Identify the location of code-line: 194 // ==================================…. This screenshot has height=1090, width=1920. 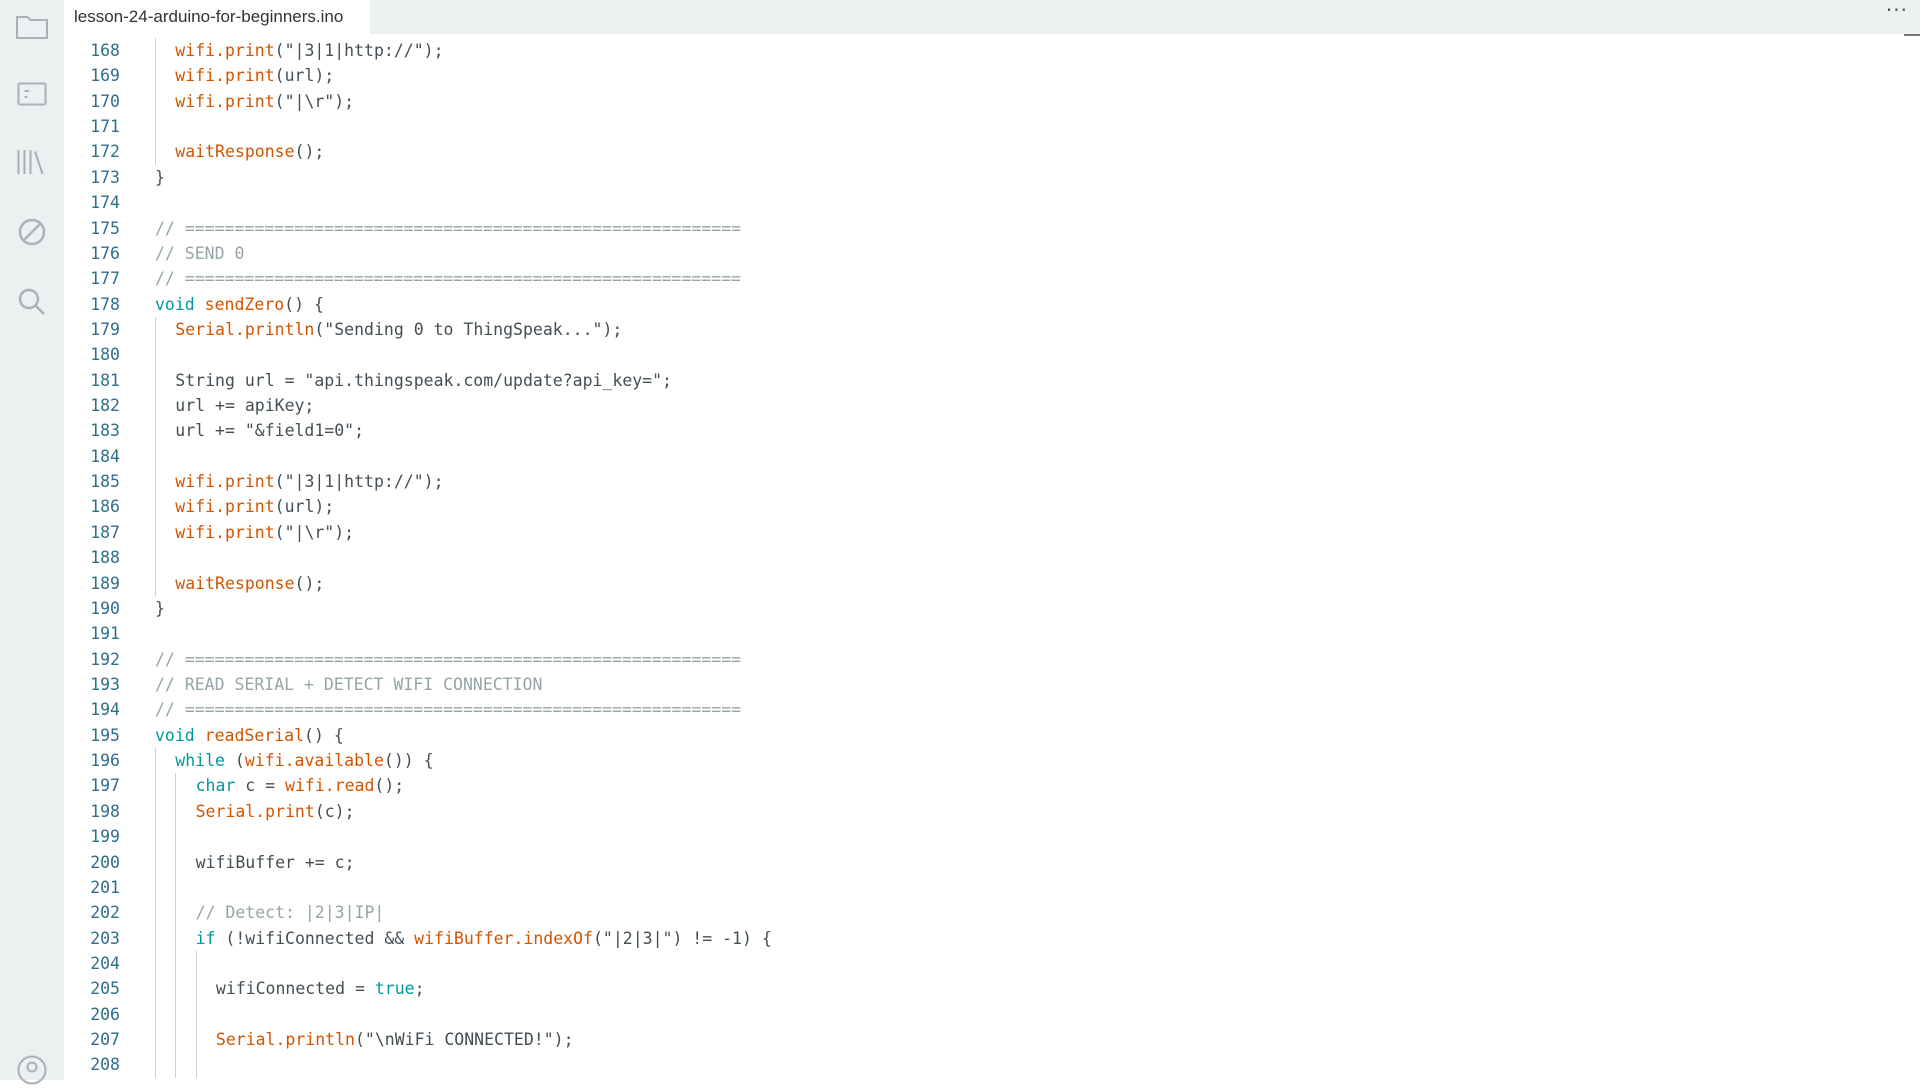
(980, 709).